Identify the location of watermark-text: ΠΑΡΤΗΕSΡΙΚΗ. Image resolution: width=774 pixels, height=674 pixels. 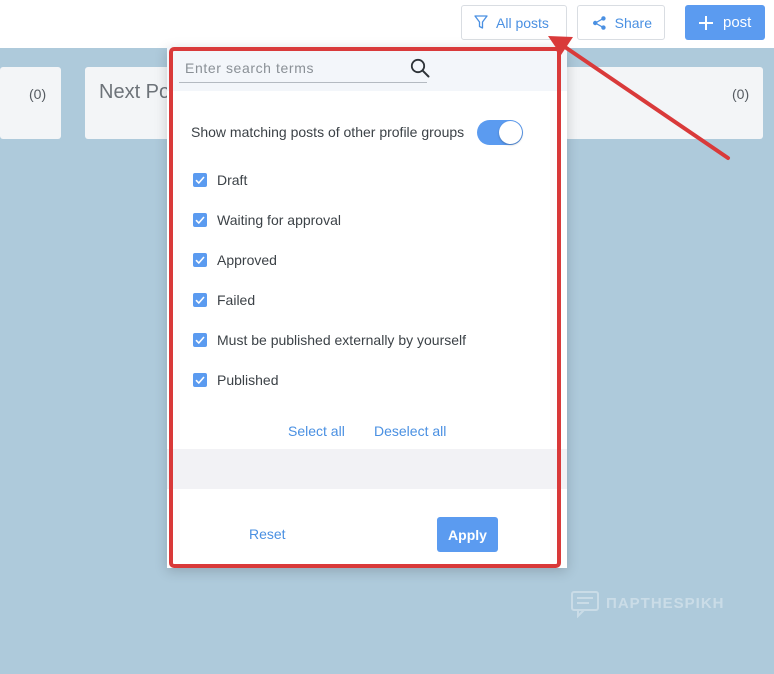
(665, 603).